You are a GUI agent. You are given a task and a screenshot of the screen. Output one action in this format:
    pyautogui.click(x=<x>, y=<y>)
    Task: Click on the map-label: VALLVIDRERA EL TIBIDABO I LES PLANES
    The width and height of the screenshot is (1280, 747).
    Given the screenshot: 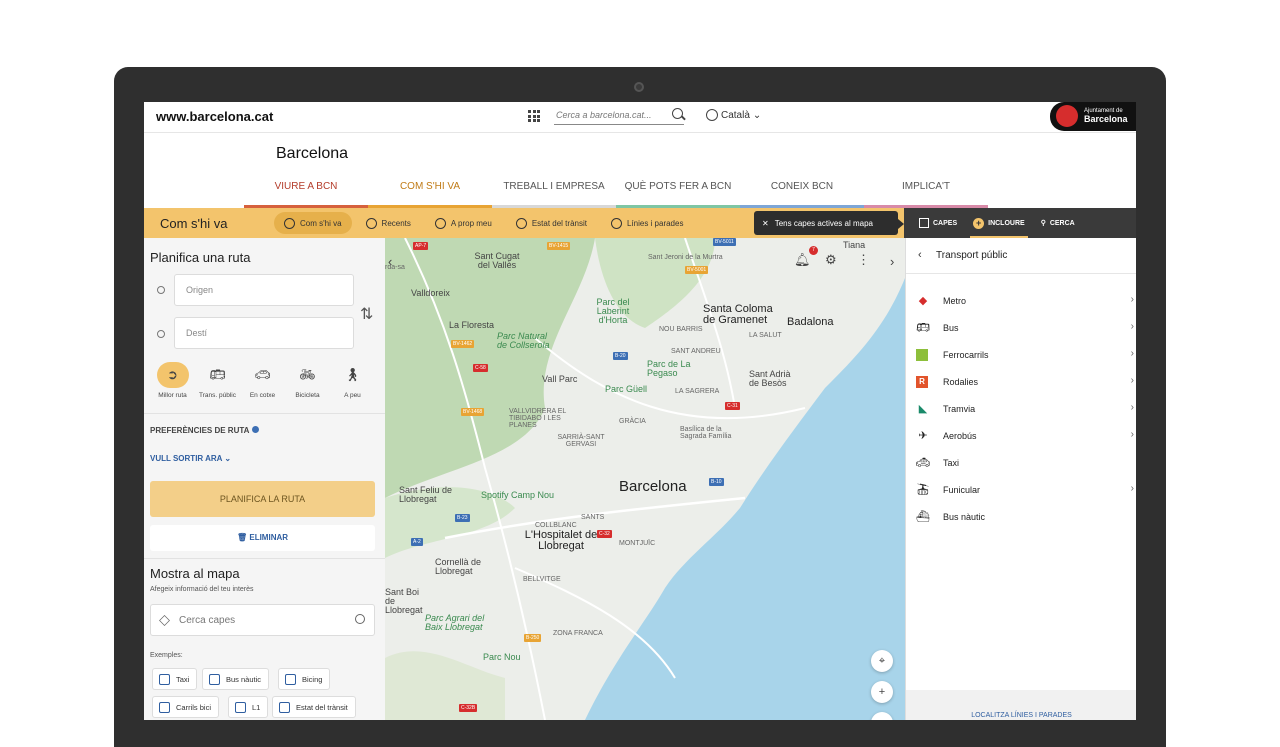 What is the action you would take?
    pyautogui.click(x=538, y=418)
    